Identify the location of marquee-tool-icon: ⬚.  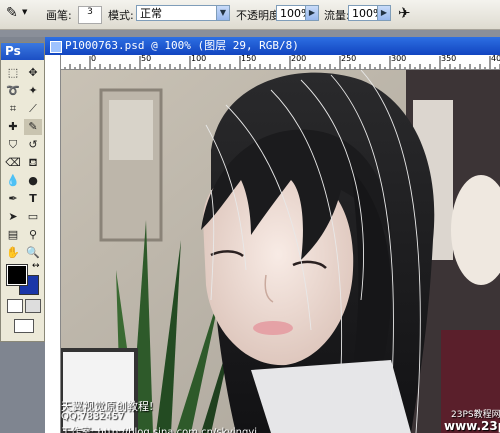
(13, 73).